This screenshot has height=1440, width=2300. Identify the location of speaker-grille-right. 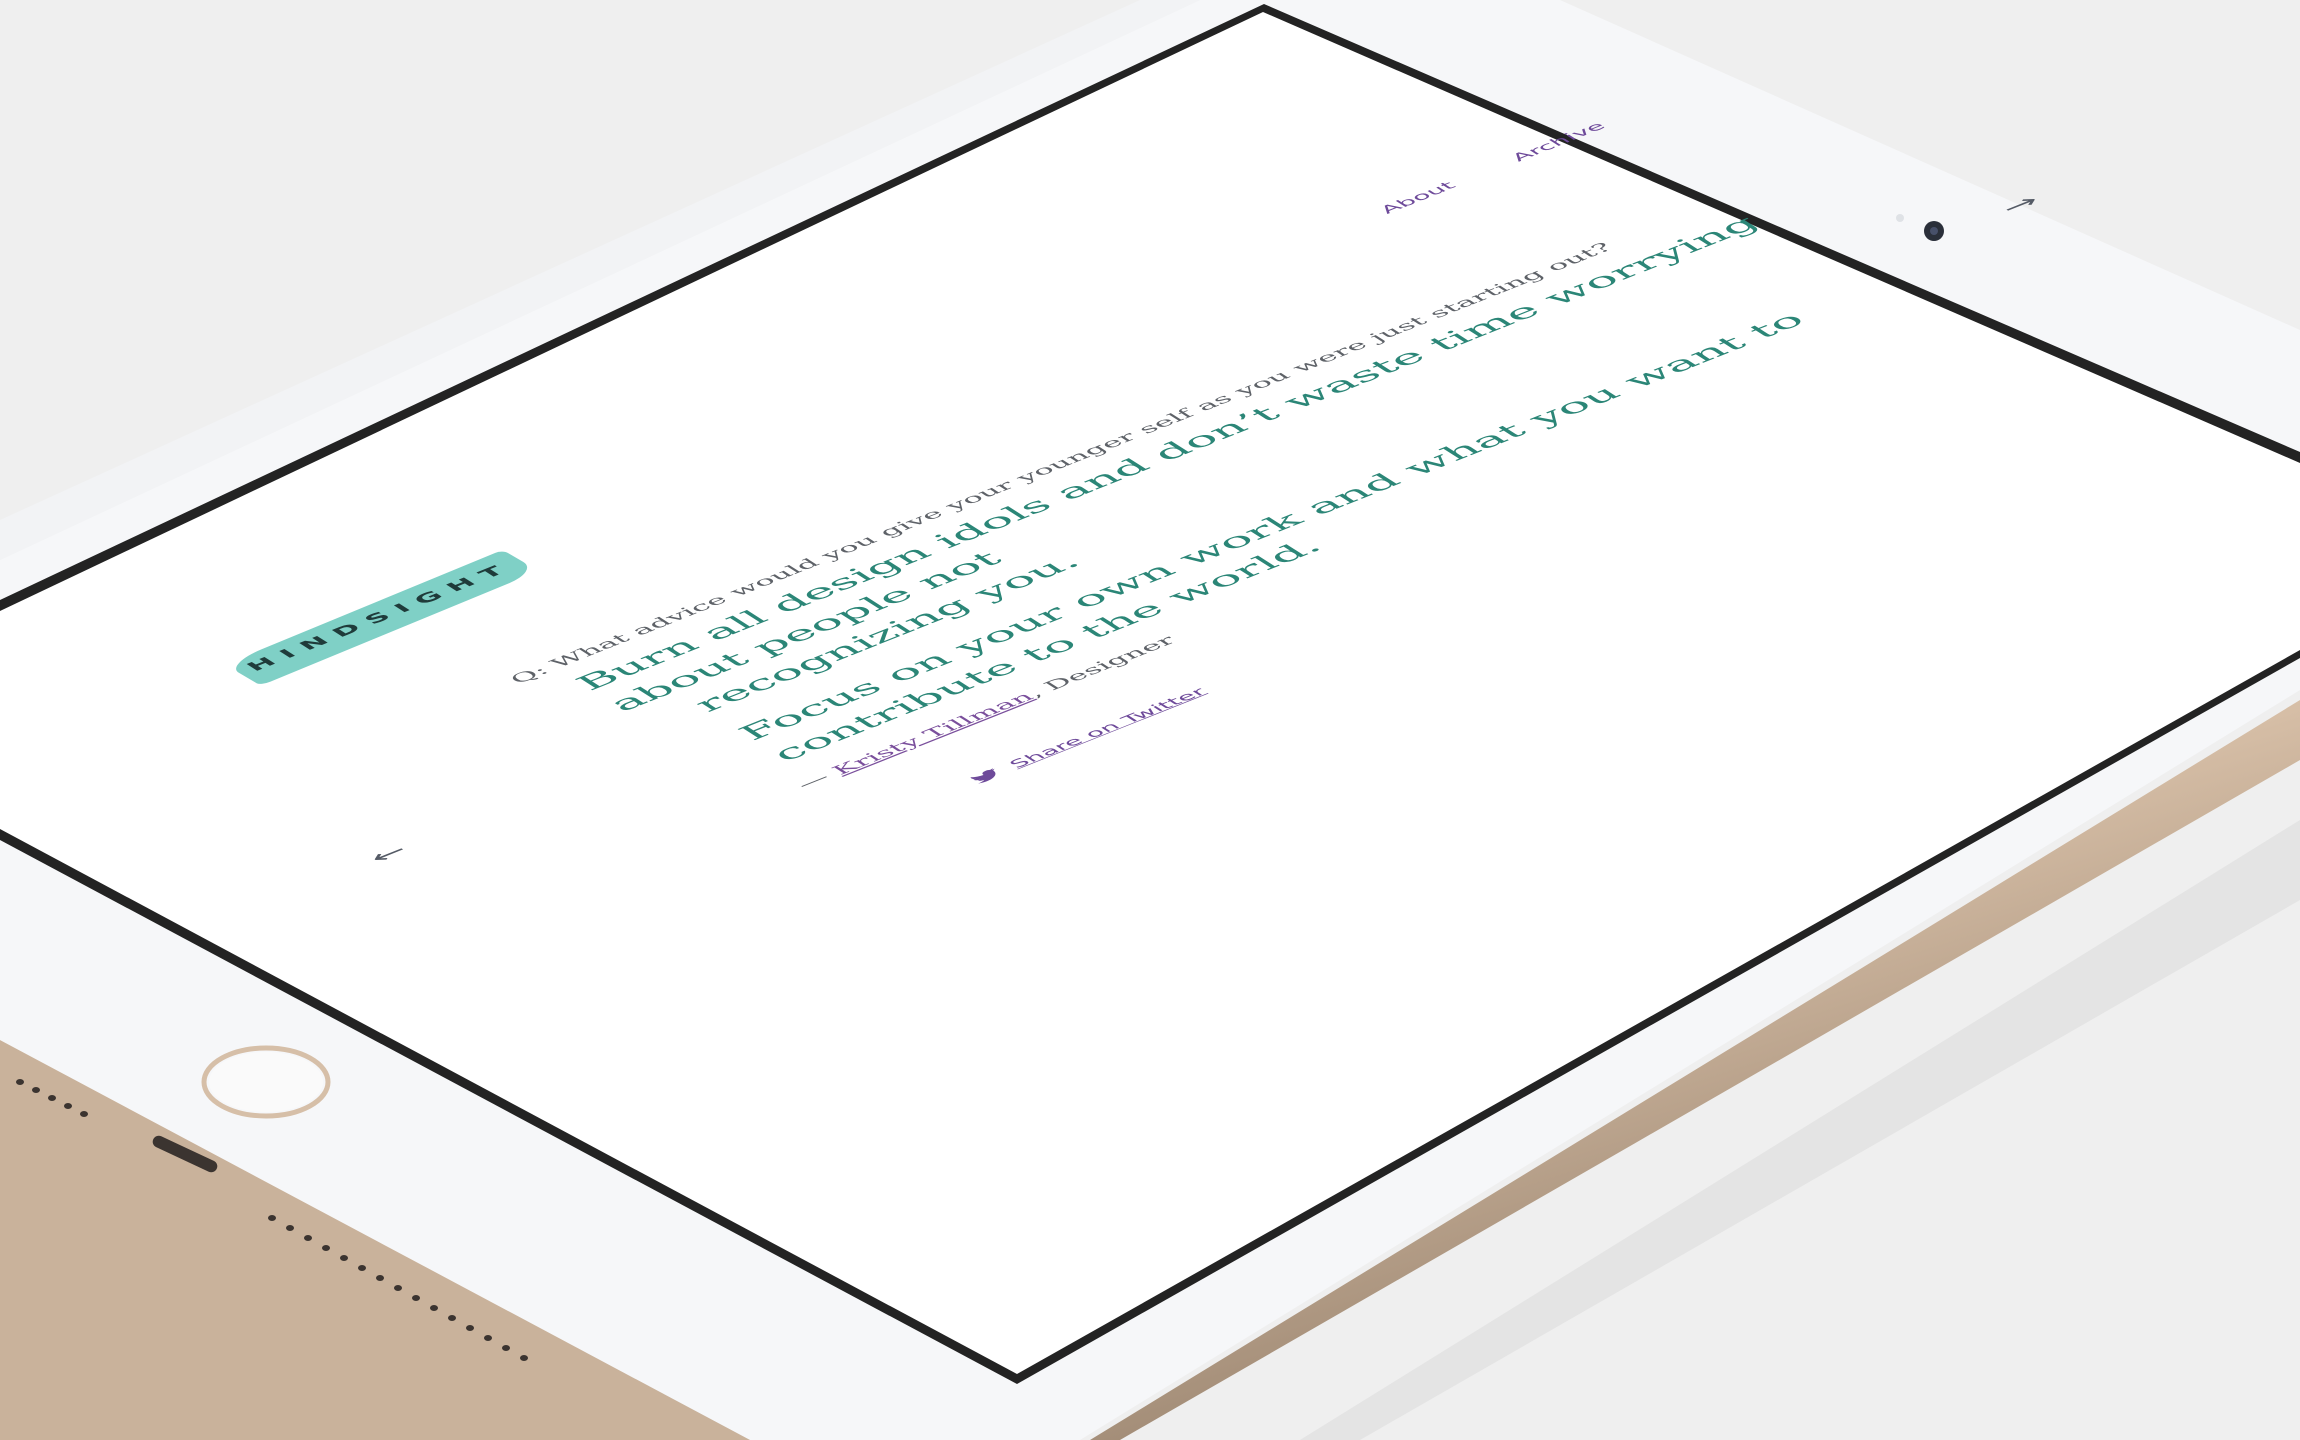
(398, 1288).